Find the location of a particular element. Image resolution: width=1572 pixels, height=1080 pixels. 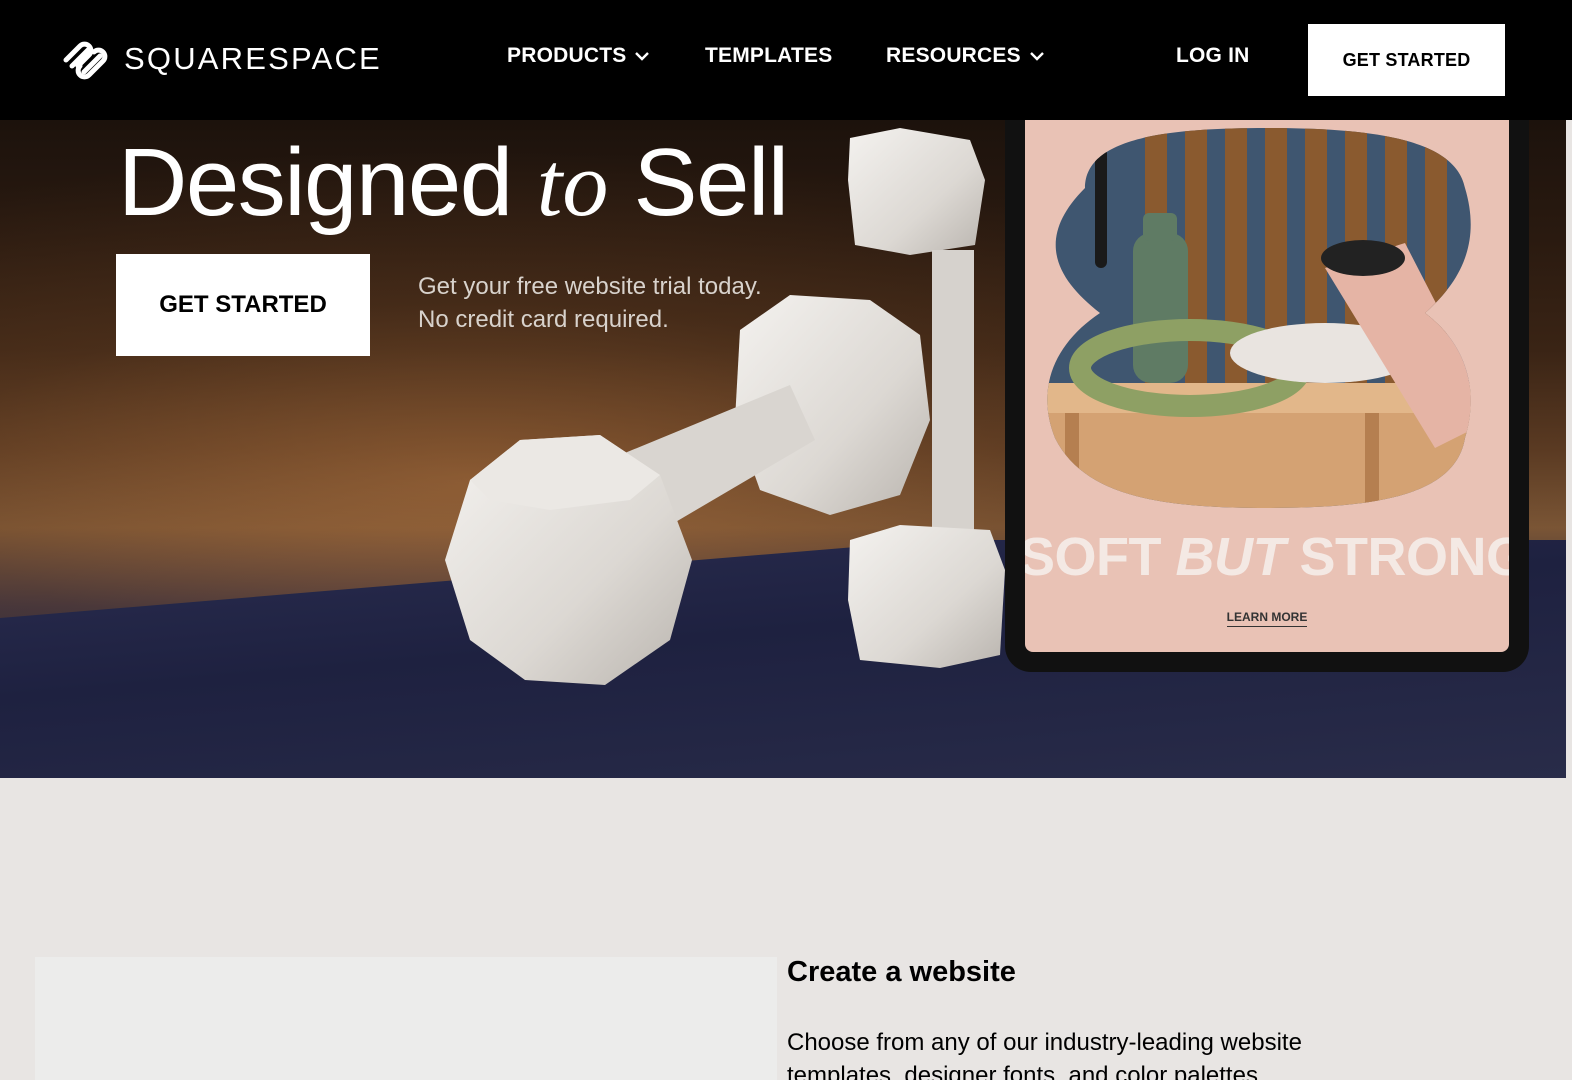

tablet-headline: SOFT BUT STRONG is located at coordinates (1267, 557).